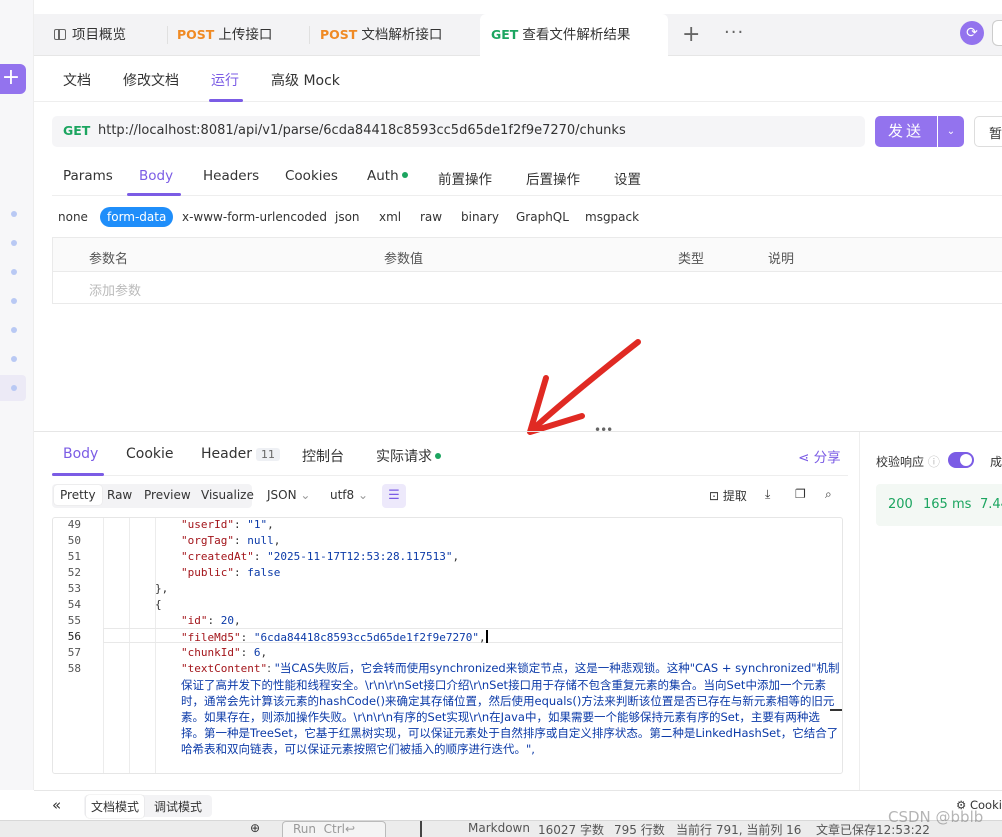  What do you see at coordinates (527, 288) in the screenshot?
I see `table-row: 添加参数` at bounding box center [527, 288].